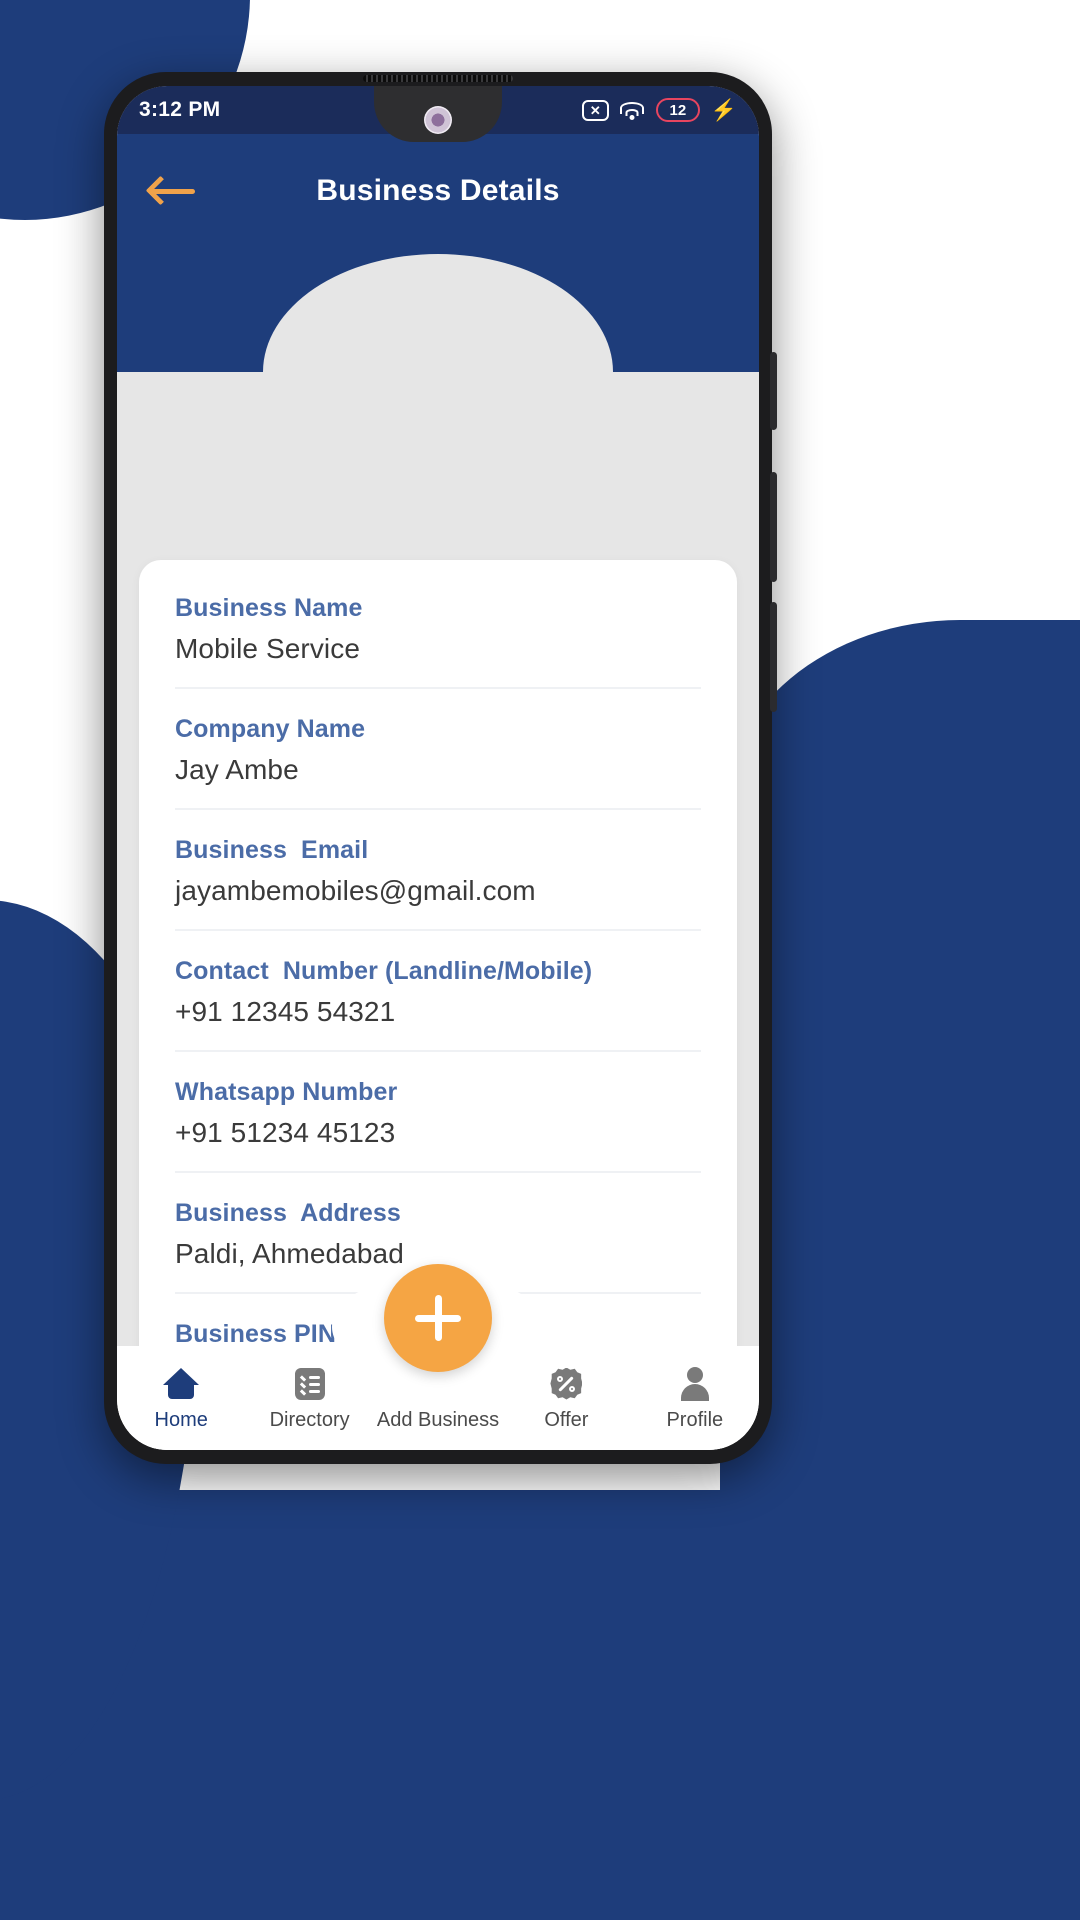  What do you see at coordinates (632, 110) in the screenshot?
I see `wifi-icon` at bounding box center [632, 110].